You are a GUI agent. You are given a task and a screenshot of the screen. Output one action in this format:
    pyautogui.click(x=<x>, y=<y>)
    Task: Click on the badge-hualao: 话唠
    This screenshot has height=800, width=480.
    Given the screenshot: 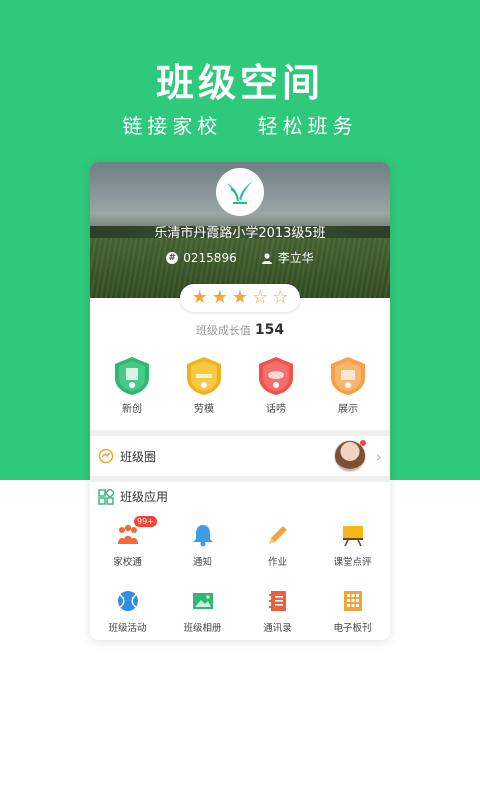 What is the action you would take?
    pyautogui.click(x=276, y=385)
    